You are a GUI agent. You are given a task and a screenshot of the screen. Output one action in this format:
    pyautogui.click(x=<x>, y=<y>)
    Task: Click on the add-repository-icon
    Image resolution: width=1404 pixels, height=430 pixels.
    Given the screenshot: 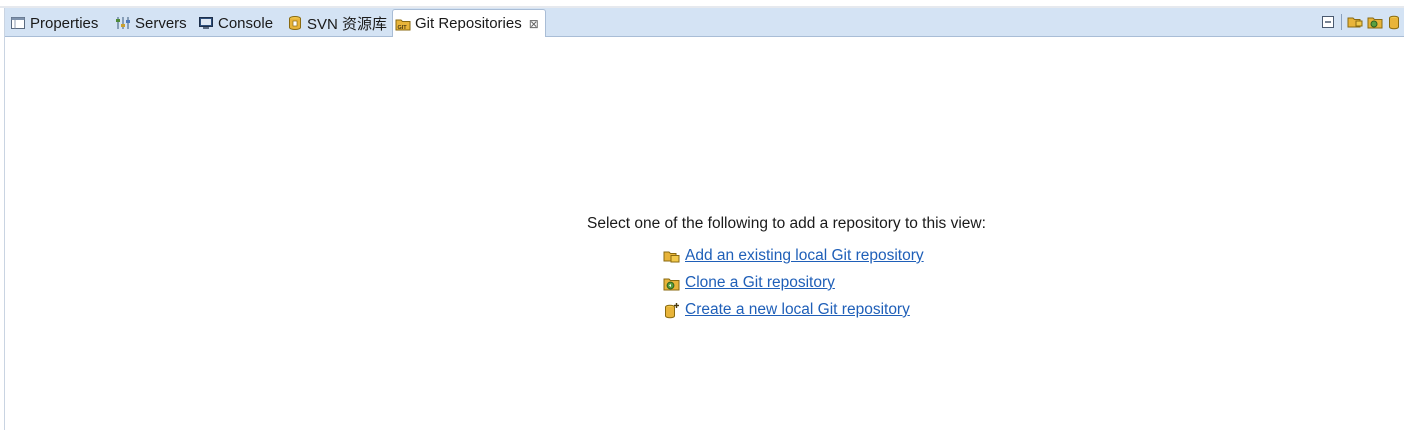 What is the action you would take?
    pyautogui.click(x=1355, y=22)
    